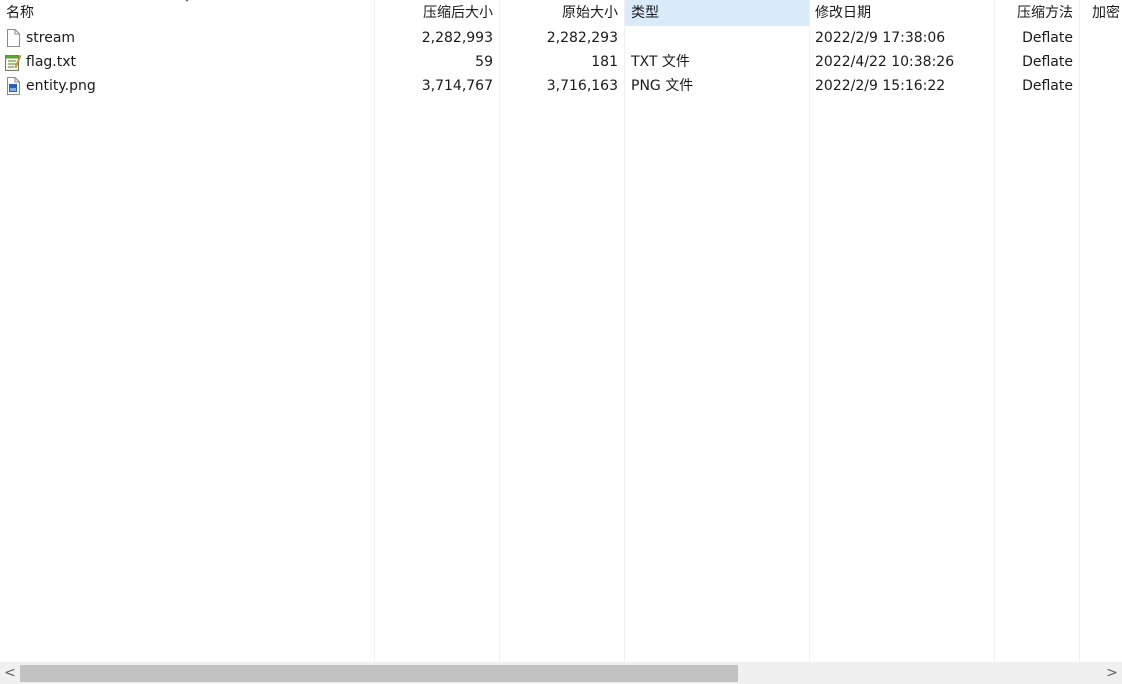  Describe the element at coordinates (604, 62) in the screenshot. I see `file-size: 181` at that location.